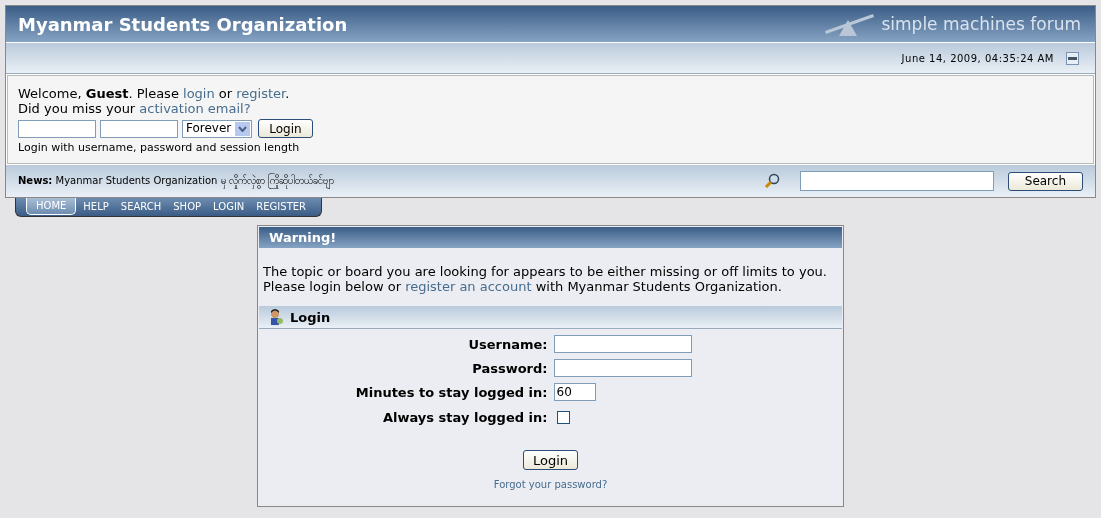 The width and height of the screenshot is (1101, 518). Describe the element at coordinates (141, 206) in the screenshot. I see `menu-tab: SEARCH` at that location.